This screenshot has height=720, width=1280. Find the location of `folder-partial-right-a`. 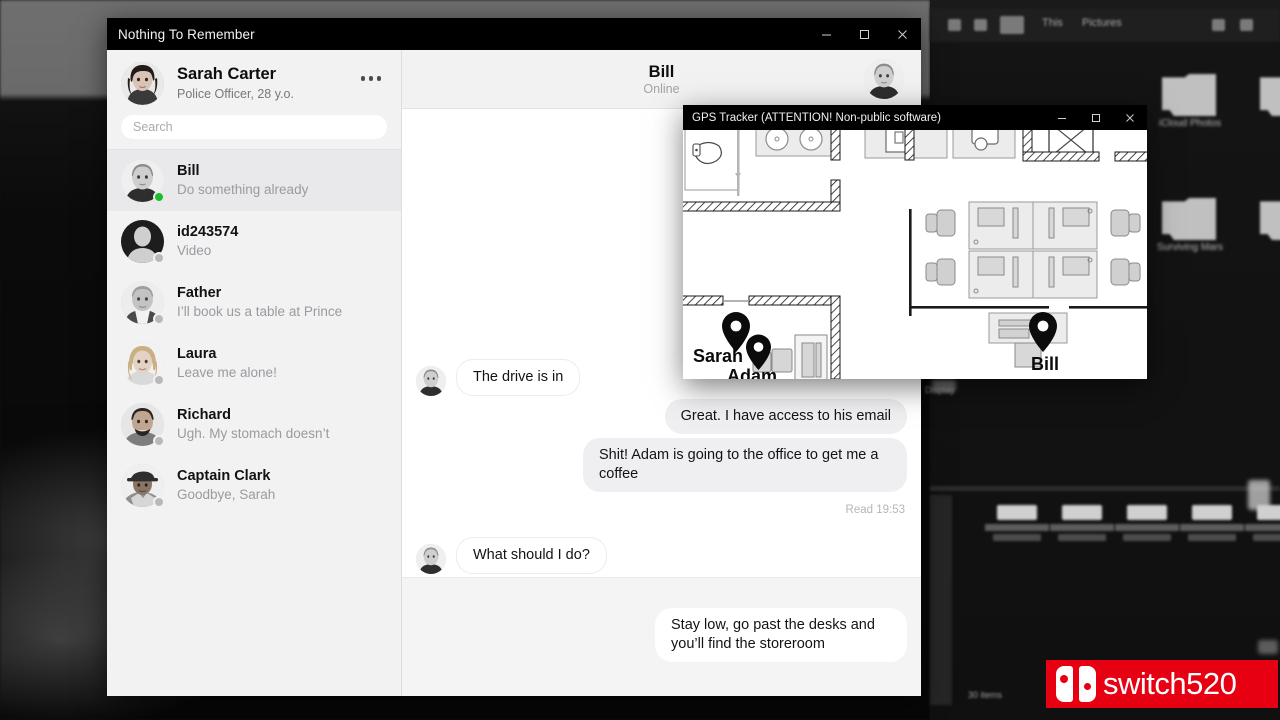

folder-partial-right-a is located at coordinates (1268, 97).